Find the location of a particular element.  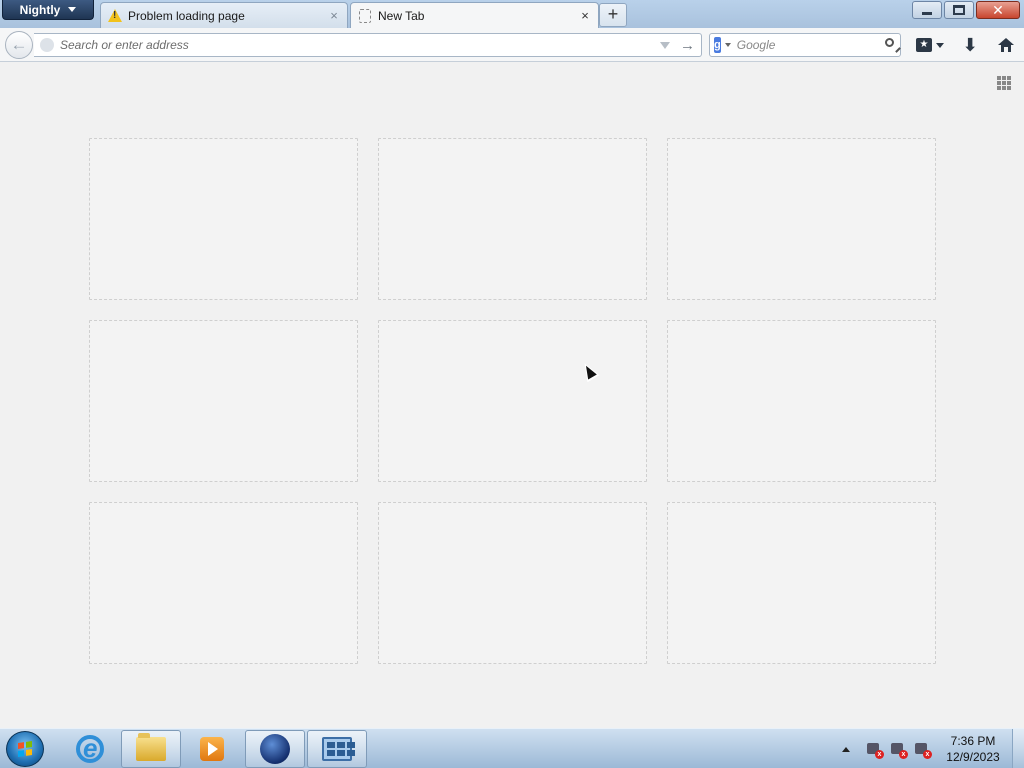

action-center-flag-icon: x is located at coordinates (875, 750).